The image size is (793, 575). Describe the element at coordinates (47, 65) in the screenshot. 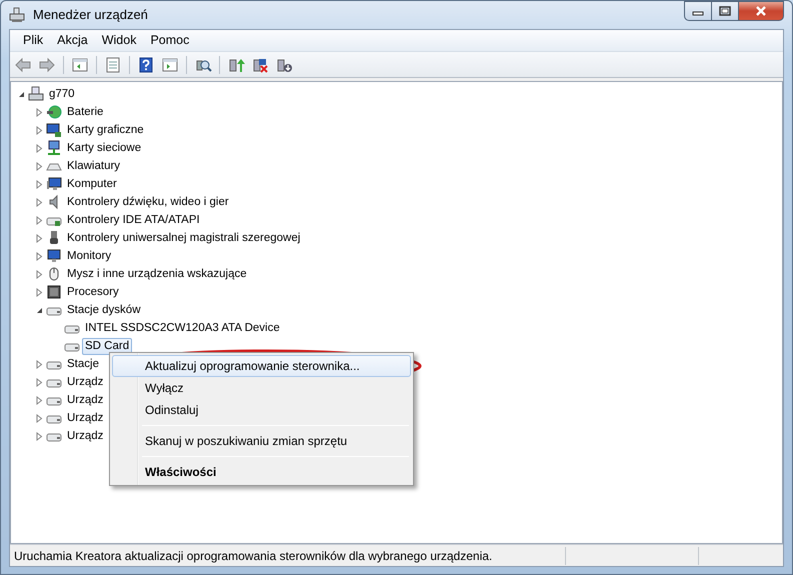

I see `forward-arrow-icon` at that location.